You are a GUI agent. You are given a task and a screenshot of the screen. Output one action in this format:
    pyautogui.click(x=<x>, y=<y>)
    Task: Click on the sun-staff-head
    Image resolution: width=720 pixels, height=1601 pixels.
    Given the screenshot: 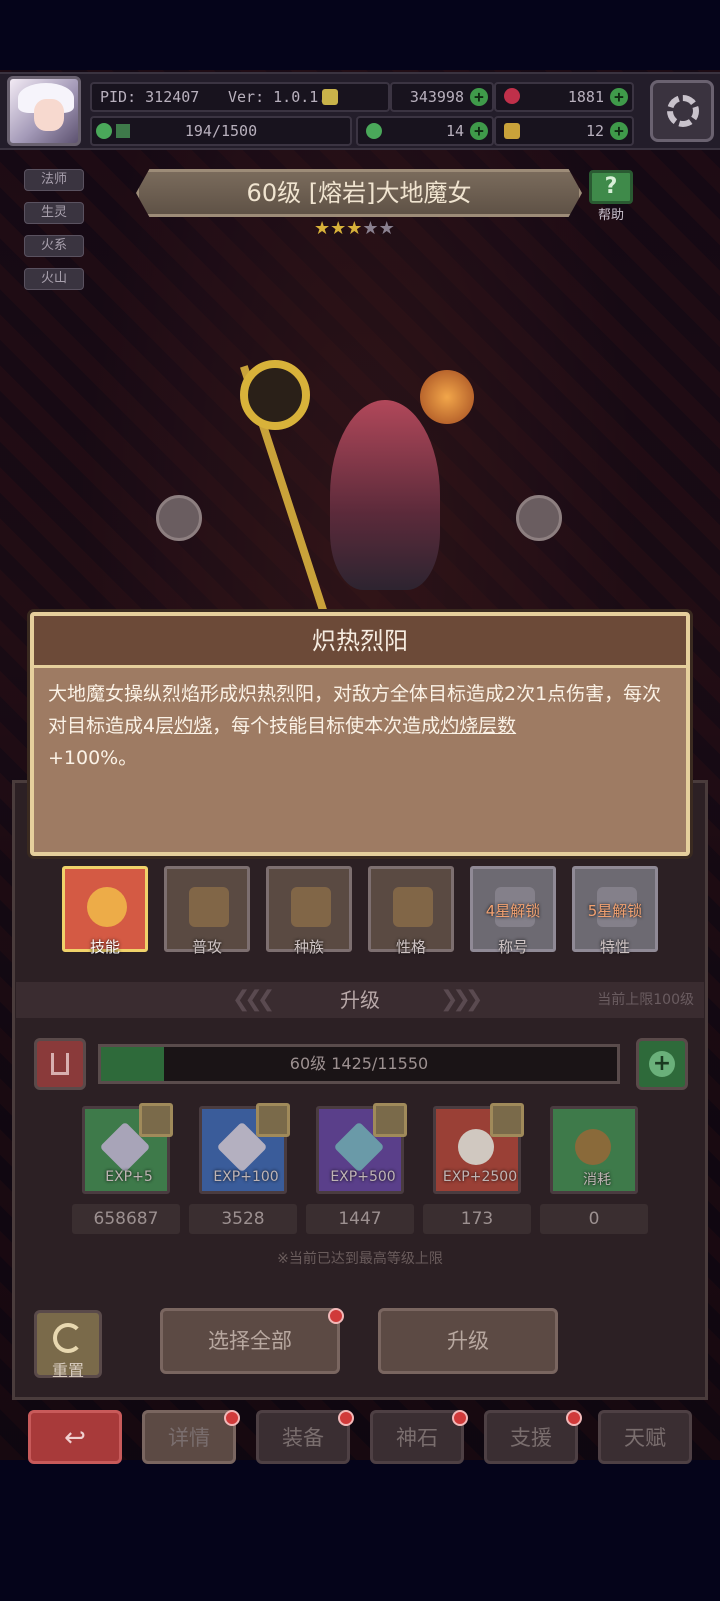 What is the action you would take?
    pyautogui.click(x=275, y=395)
    